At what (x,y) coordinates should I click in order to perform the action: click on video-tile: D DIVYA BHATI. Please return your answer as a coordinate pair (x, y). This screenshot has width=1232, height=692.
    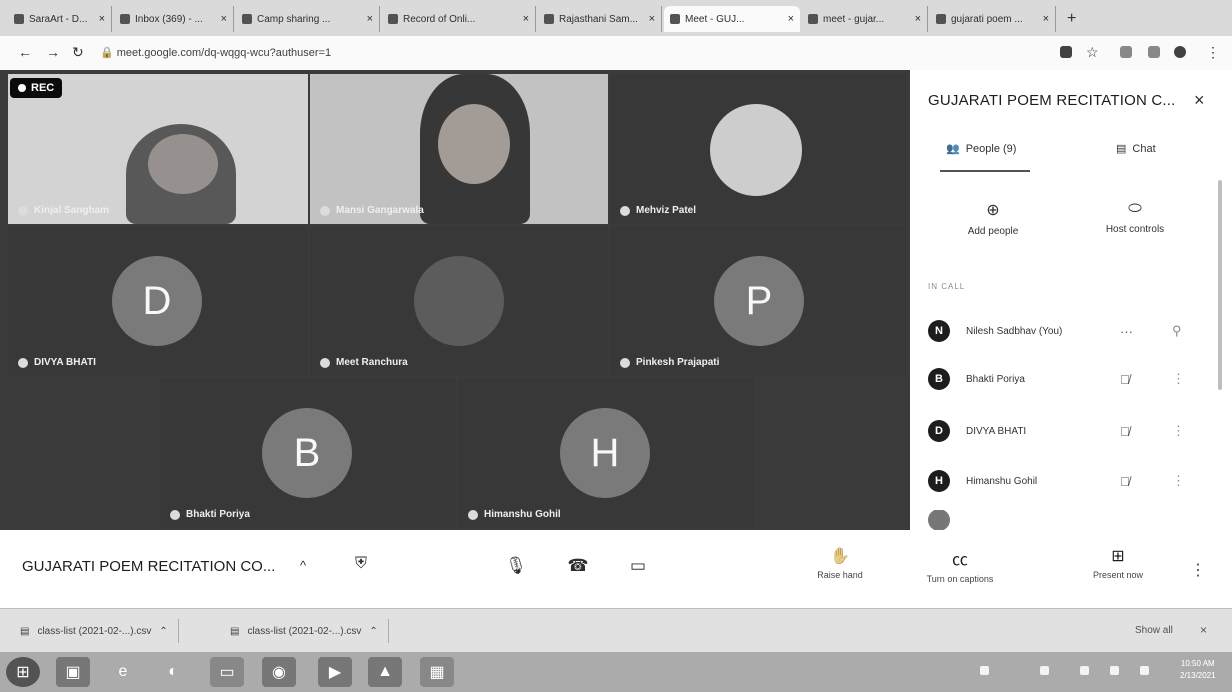
    Looking at the image, I should click on (158, 301).